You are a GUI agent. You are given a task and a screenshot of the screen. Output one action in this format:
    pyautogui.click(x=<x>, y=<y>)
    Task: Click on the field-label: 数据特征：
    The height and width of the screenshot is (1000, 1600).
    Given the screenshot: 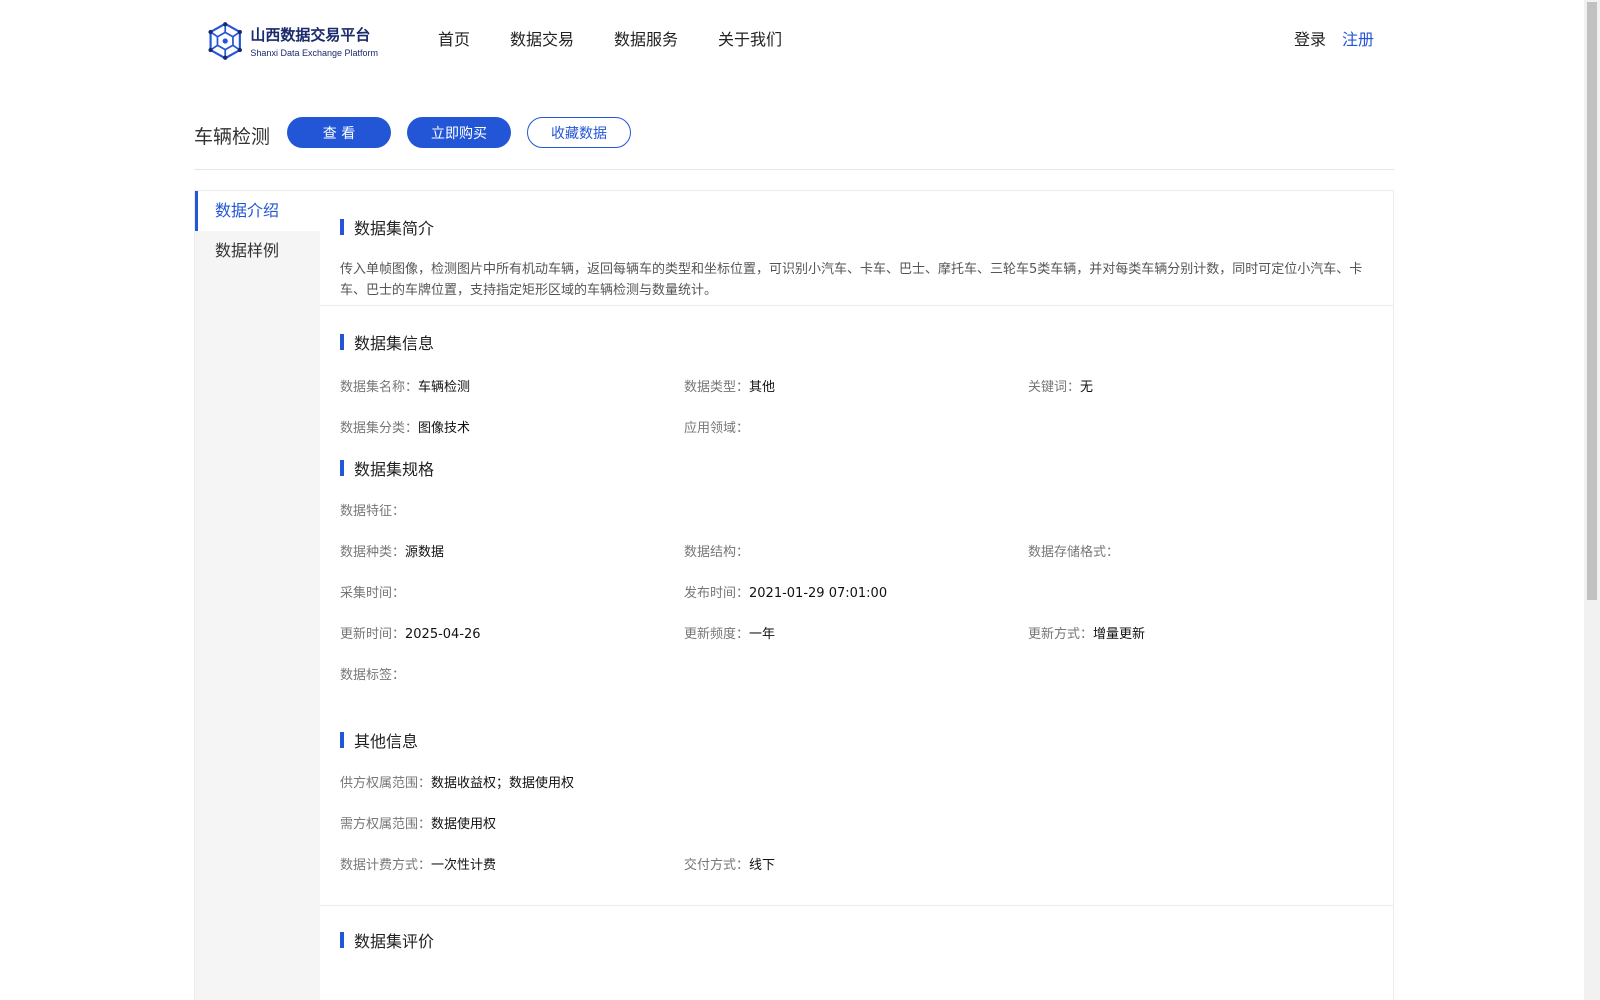 What is the action you would take?
    pyautogui.click(x=373, y=511)
    